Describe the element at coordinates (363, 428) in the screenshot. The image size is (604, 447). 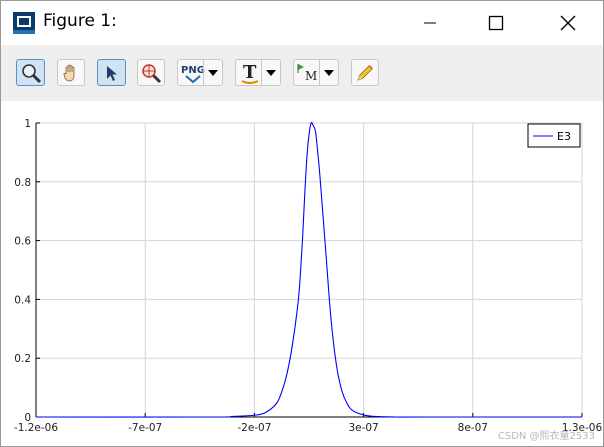
I see `x-tick-label: 3e-07` at that location.